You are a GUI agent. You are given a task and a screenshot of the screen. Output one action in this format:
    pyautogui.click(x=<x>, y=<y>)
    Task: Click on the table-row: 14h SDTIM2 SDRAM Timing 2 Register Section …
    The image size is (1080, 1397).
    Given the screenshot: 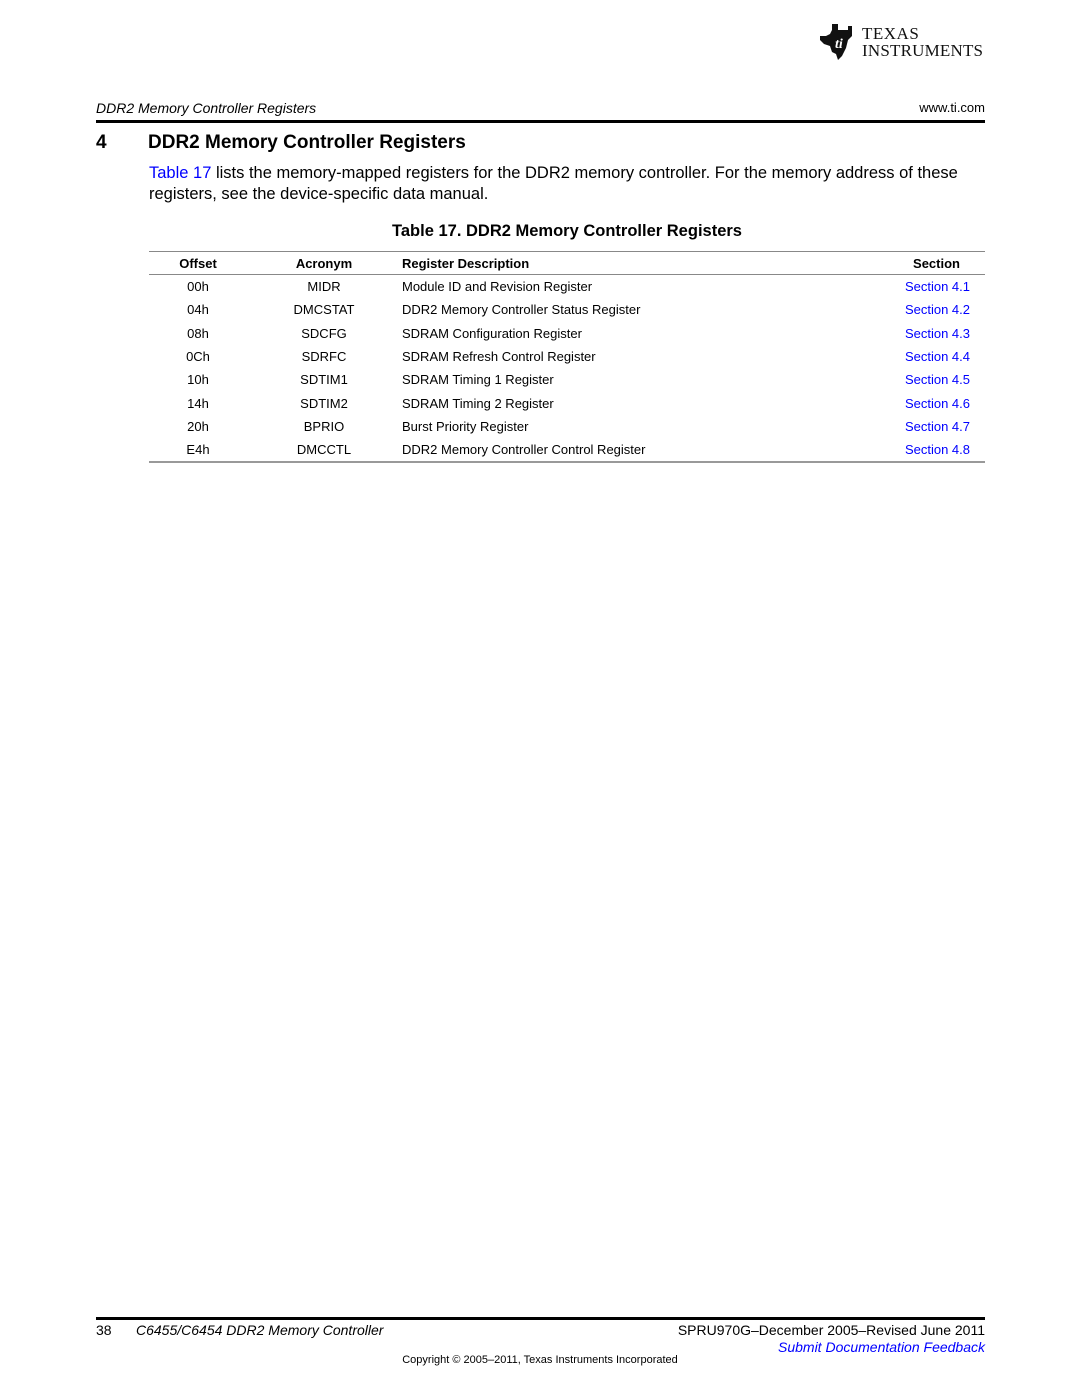 What is the action you would take?
    pyautogui.click(x=567, y=402)
    